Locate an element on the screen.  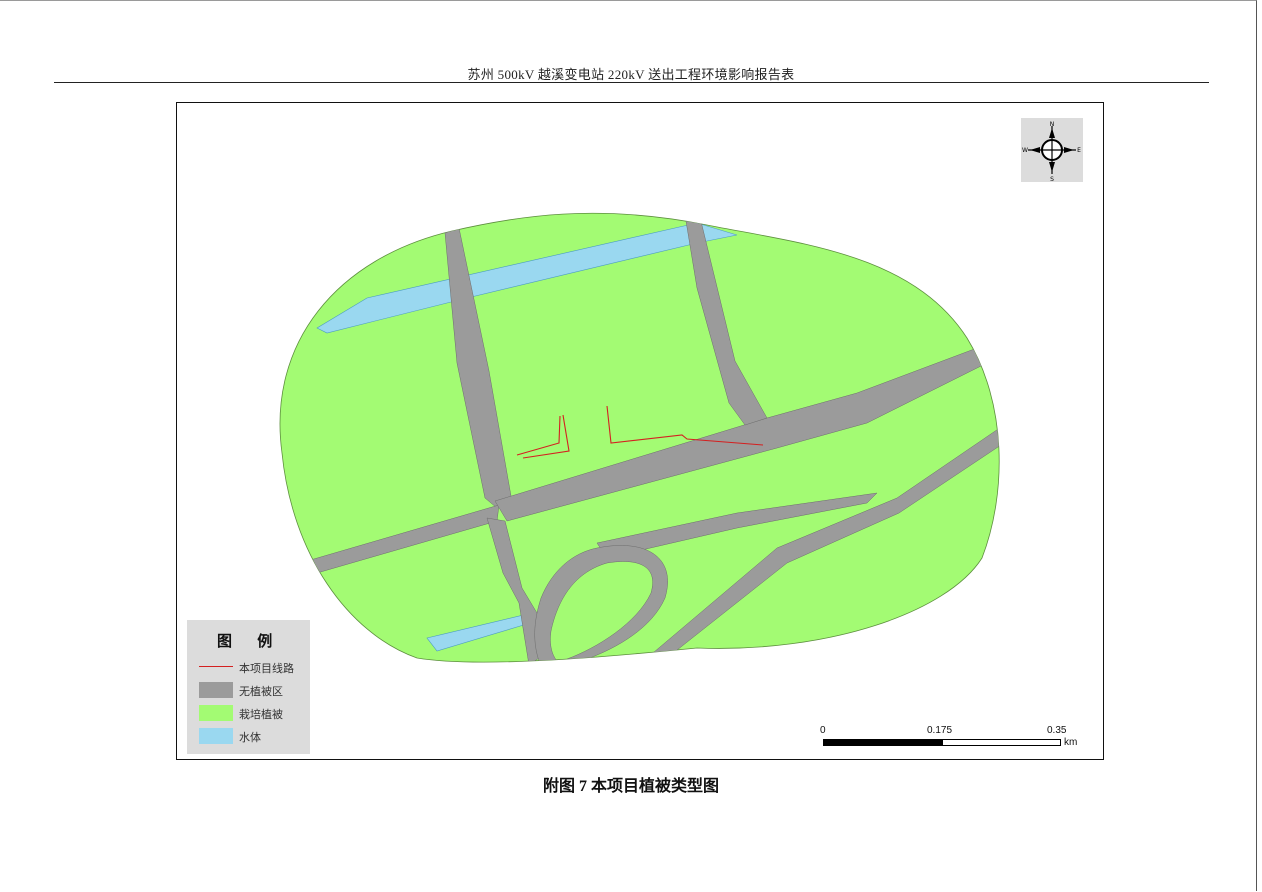
cultivated-swatch is located at coordinates (216, 713).